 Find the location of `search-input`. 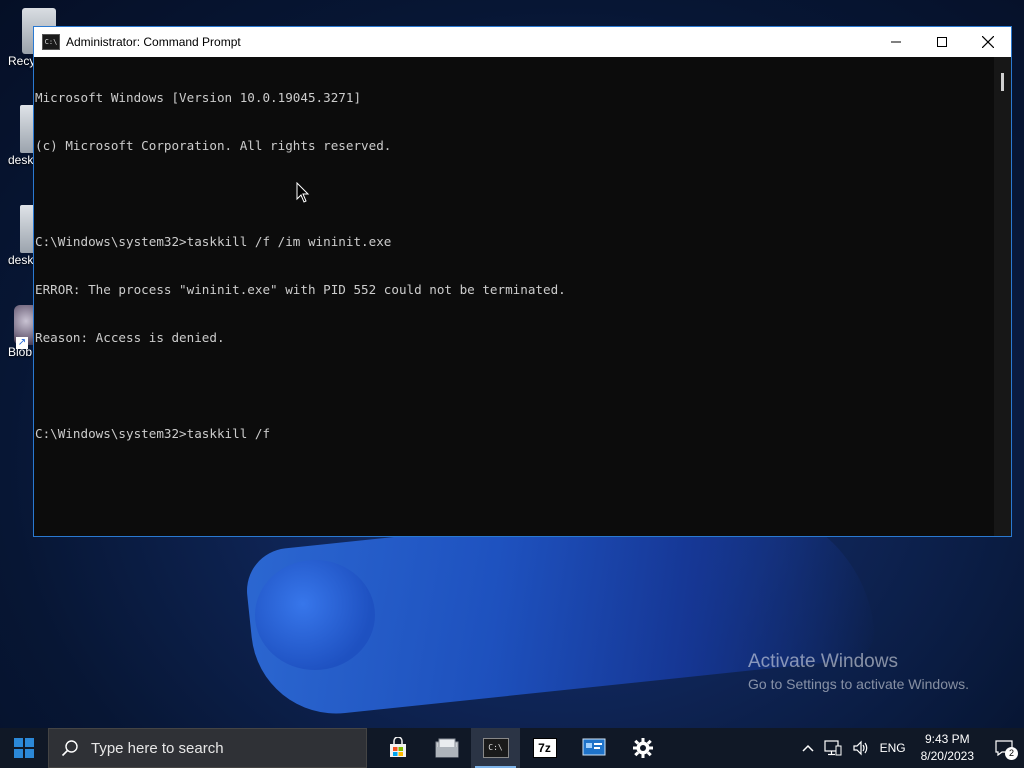

search-input is located at coordinates (216, 748).